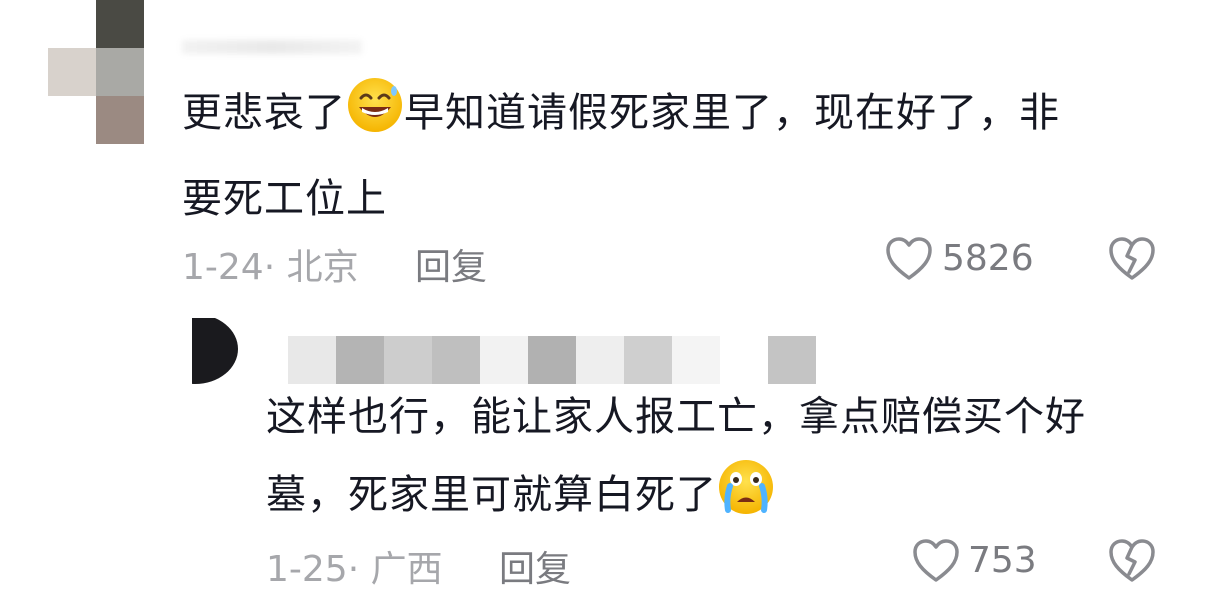 This screenshot has width=1206, height=601. Describe the element at coordinates (988, 258) in the screenshot. I see `like-count: 5826` at that location.